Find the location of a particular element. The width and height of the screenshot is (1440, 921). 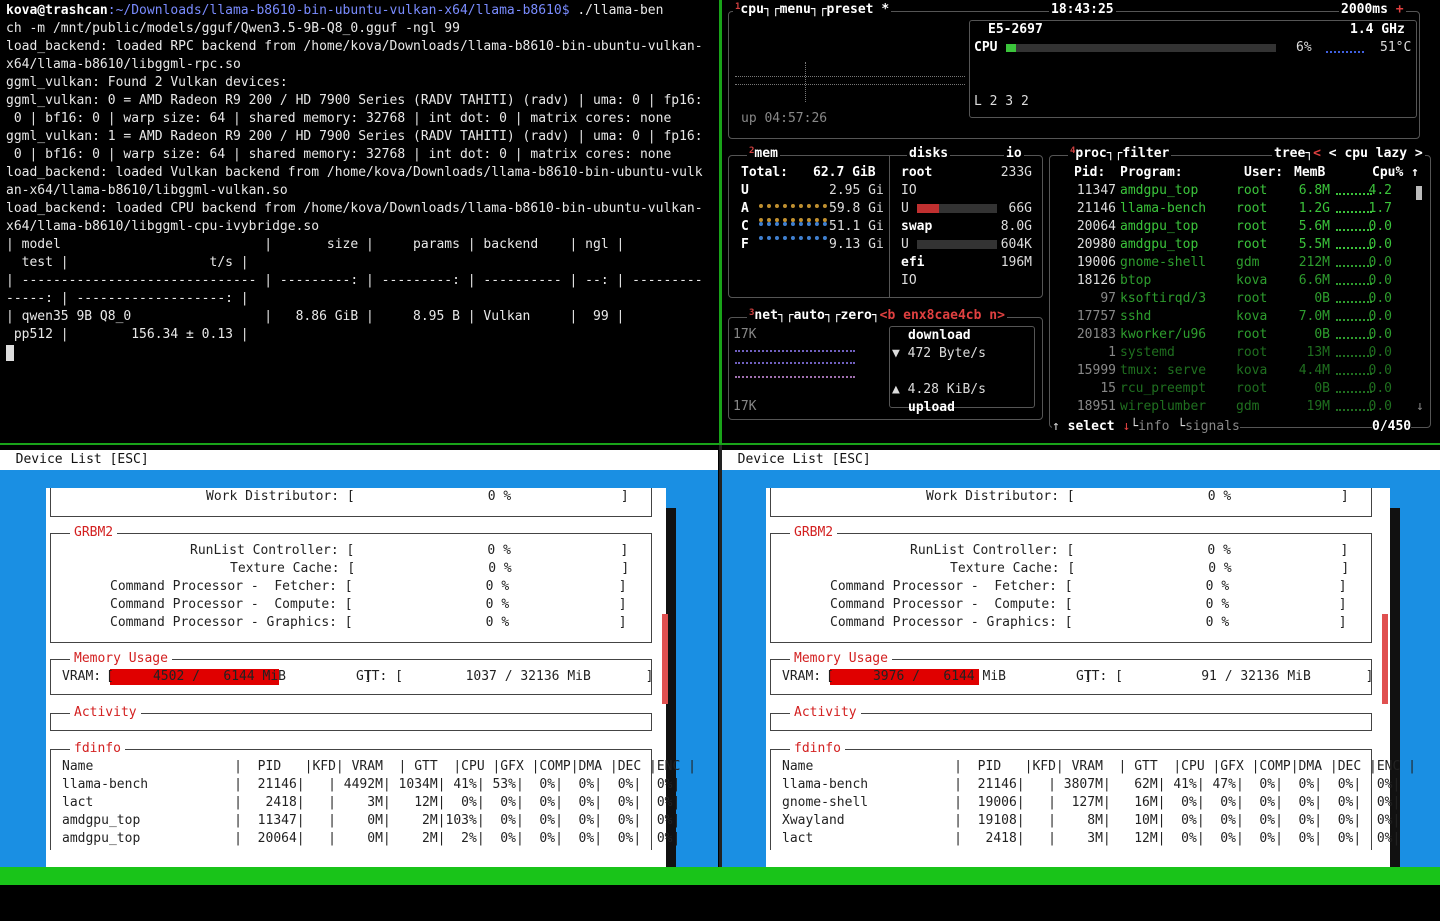

mem-row-value: 59.8 Gi is located at coordinates (856, 208).